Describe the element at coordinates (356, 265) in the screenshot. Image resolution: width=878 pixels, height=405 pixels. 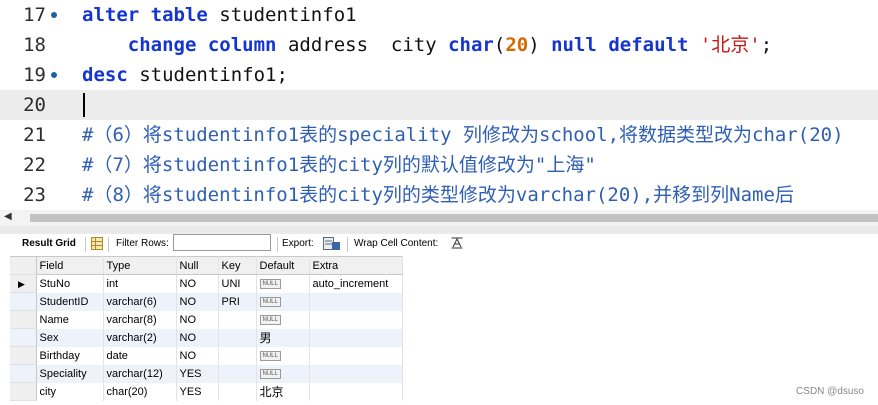
I see `column-header-extra: Extra` at that location.